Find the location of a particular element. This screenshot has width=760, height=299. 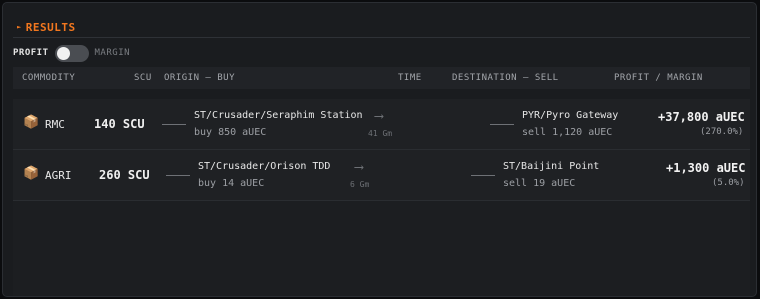

origin-location: ST/Crusader/Orison TDD is located at coordinates (264, 166).